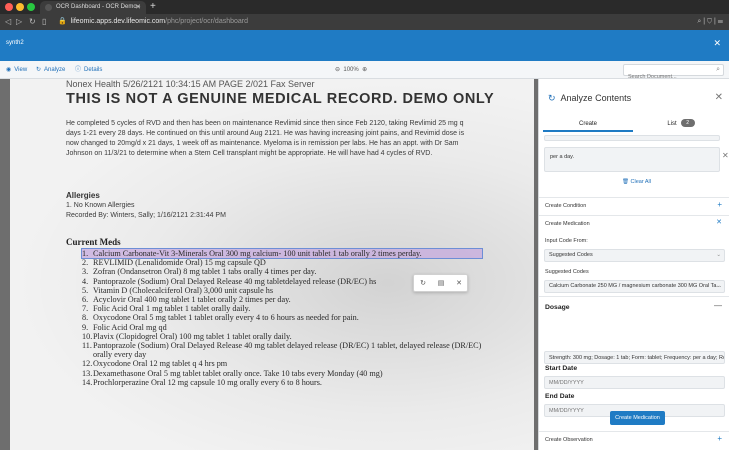 This screenshot has height=450, width=729. I want to click on input-code-from-label: Input Code From:, so click(566, 241).